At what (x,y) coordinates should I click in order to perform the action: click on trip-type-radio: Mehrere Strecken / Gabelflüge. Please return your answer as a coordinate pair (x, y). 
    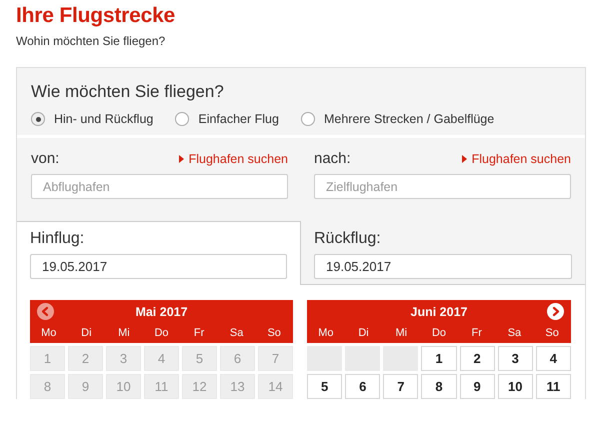
    Looking at the image, I should click on (397, 119).